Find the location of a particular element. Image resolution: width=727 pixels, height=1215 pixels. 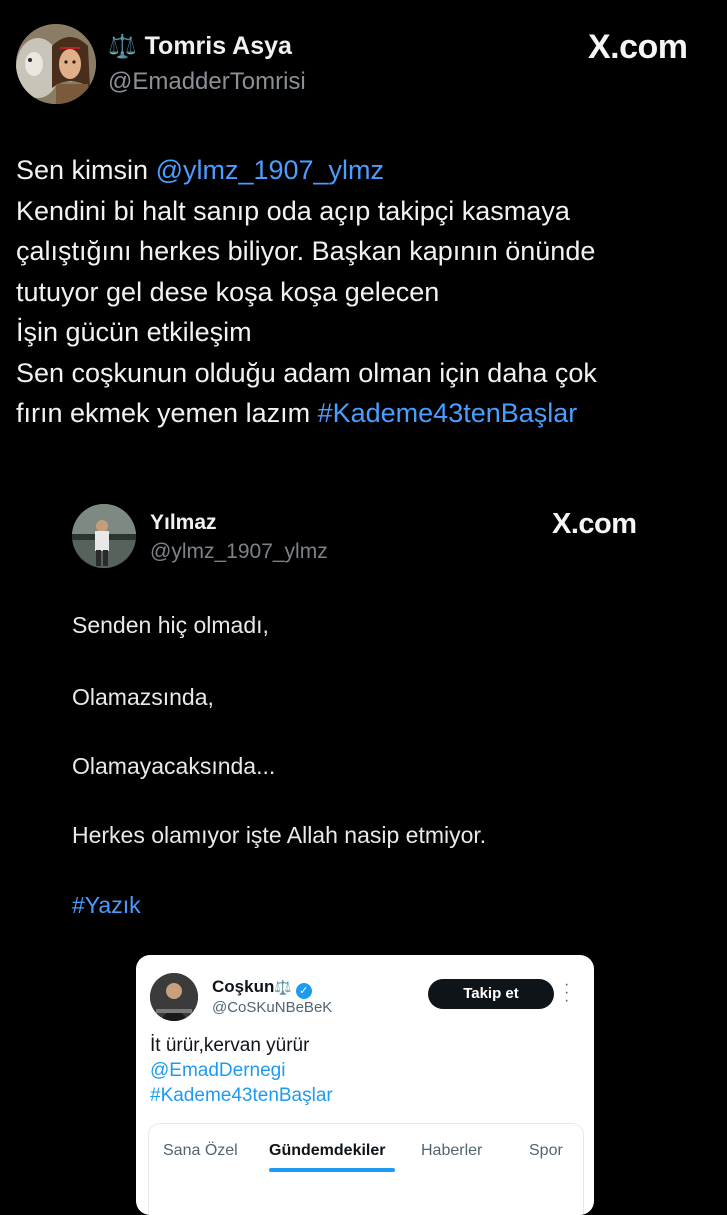

card-author-name: Coşkun is located at coordinates (243, 986).